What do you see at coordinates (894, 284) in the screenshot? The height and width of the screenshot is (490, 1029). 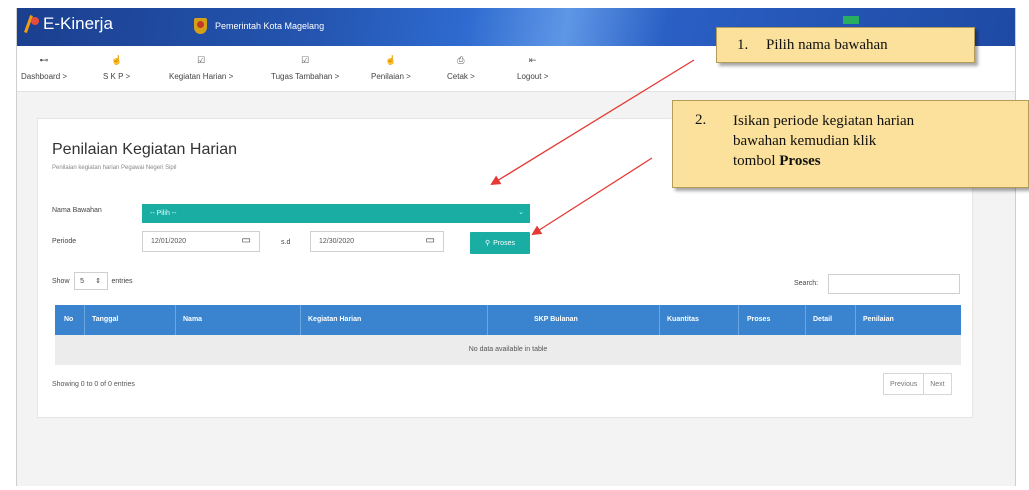 I see `table-search-input` at bounding box center [894, 284].